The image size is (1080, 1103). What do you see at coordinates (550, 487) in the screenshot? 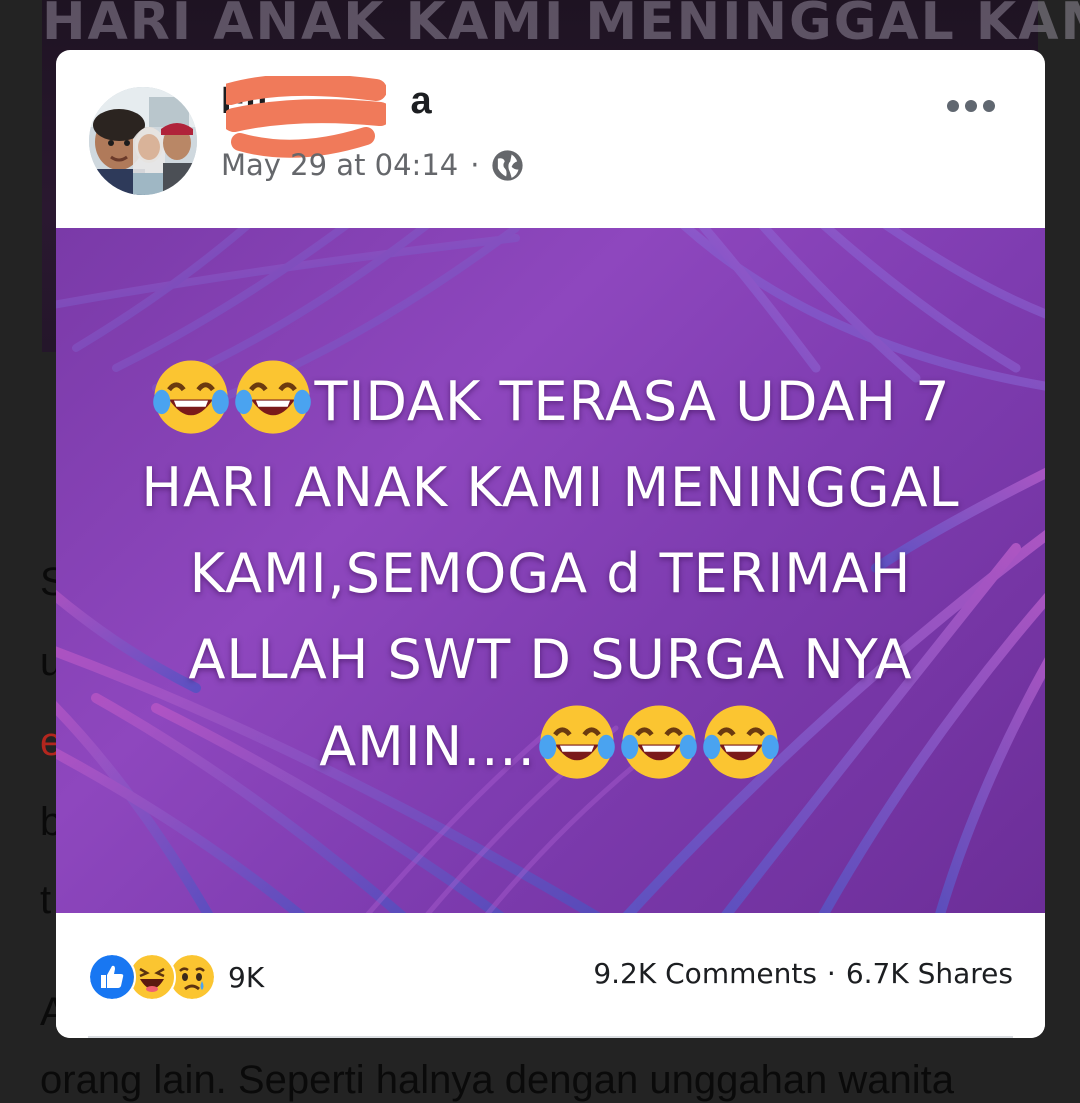
I see `text-line-2: HARI ANAK KAMI MENINGGAL` at bounding box center [550, 487].